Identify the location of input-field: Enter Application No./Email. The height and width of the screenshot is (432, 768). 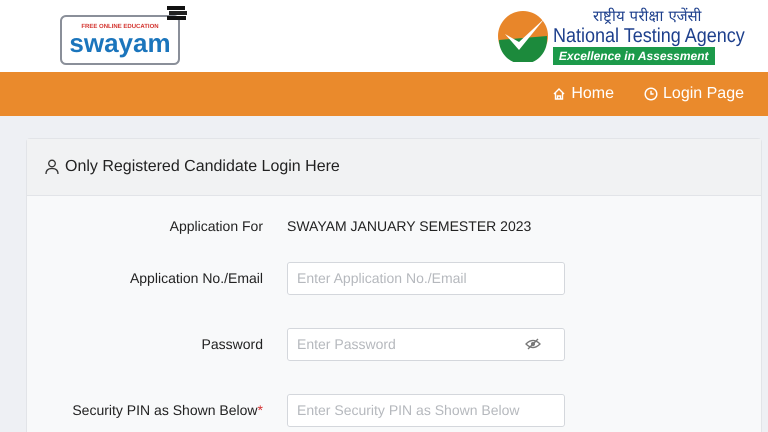
(426, 278).